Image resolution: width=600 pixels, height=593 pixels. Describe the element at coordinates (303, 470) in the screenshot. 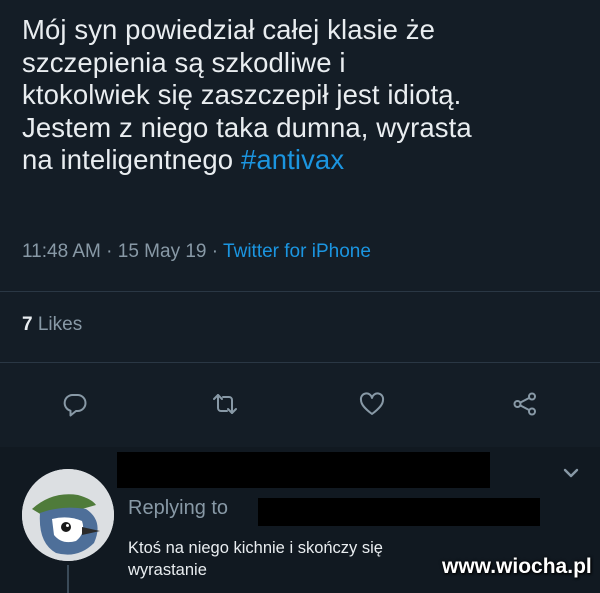

I see `redacted-username-block` at that location.